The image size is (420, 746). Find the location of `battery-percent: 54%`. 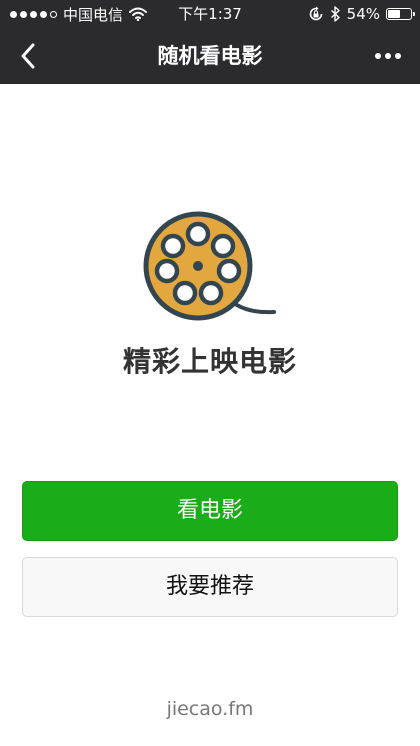

battery-percent: 54% is located at coordinates (363, 14).